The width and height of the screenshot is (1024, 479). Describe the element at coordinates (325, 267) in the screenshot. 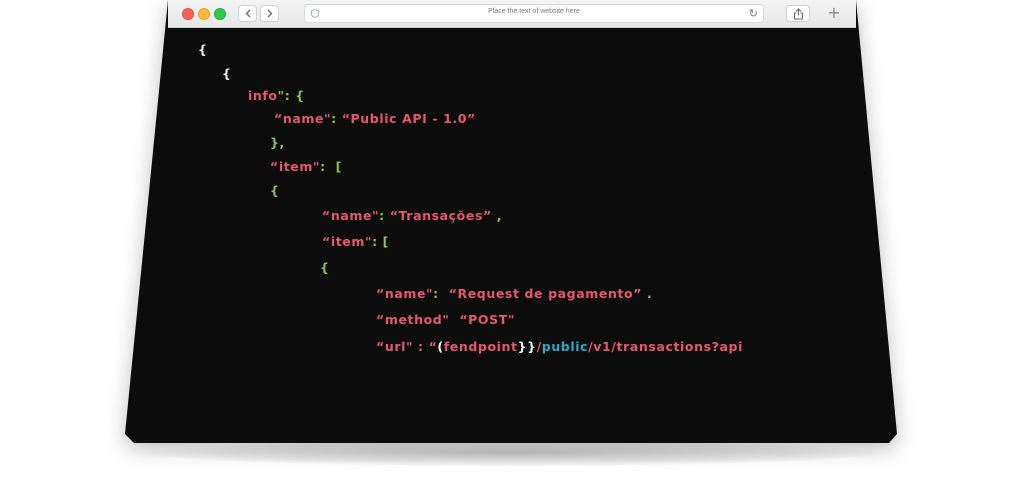

I see `code-line-10: {` at that location.